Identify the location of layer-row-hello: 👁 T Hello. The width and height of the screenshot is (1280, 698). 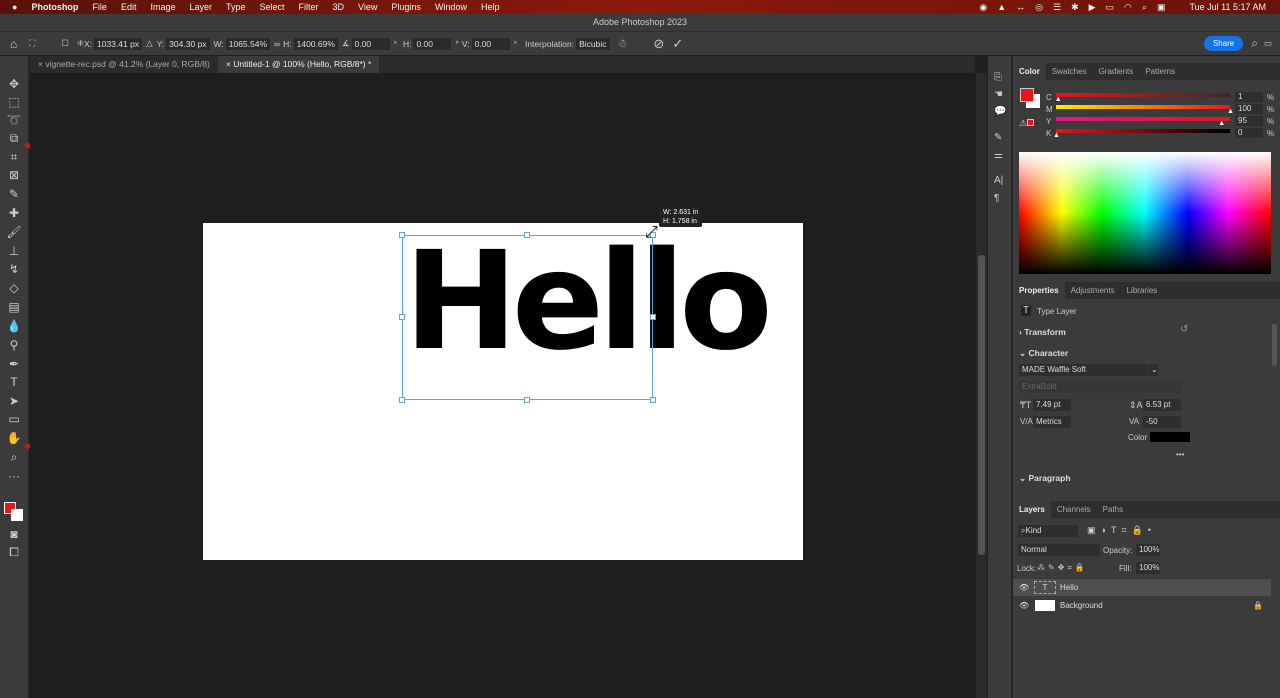
(1142, 587).